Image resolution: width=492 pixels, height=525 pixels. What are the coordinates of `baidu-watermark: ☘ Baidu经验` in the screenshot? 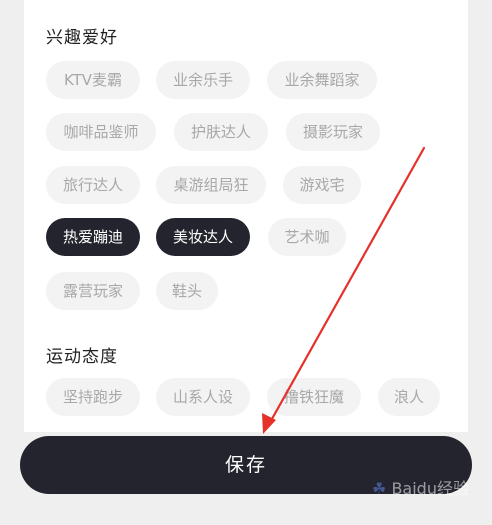 It's located at (420, 487).